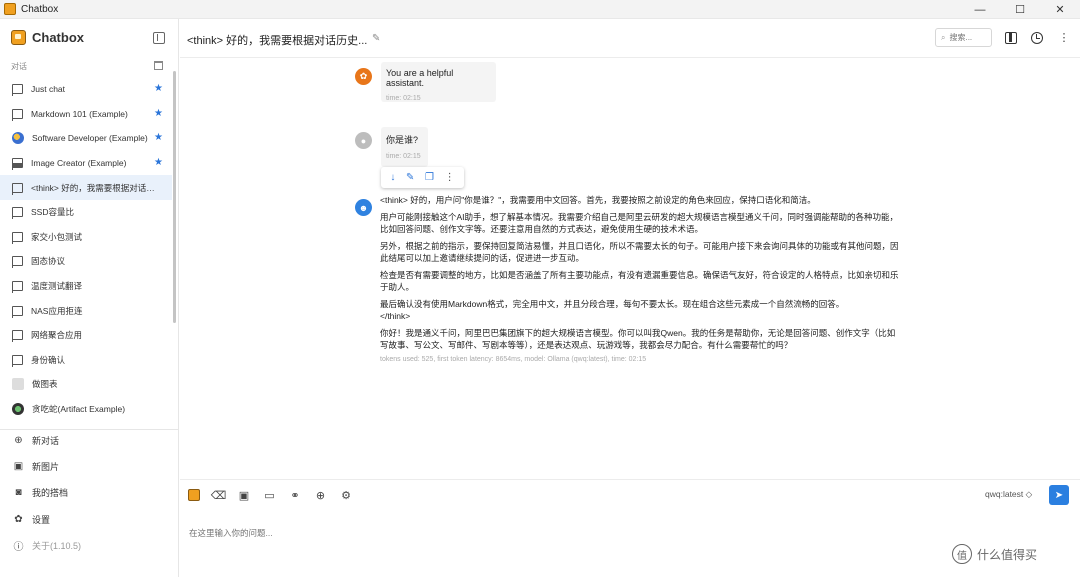 This screenshot has width=1080, height=577. I want to click on conversation-item: NAS应用拒连, so click(86, 310).